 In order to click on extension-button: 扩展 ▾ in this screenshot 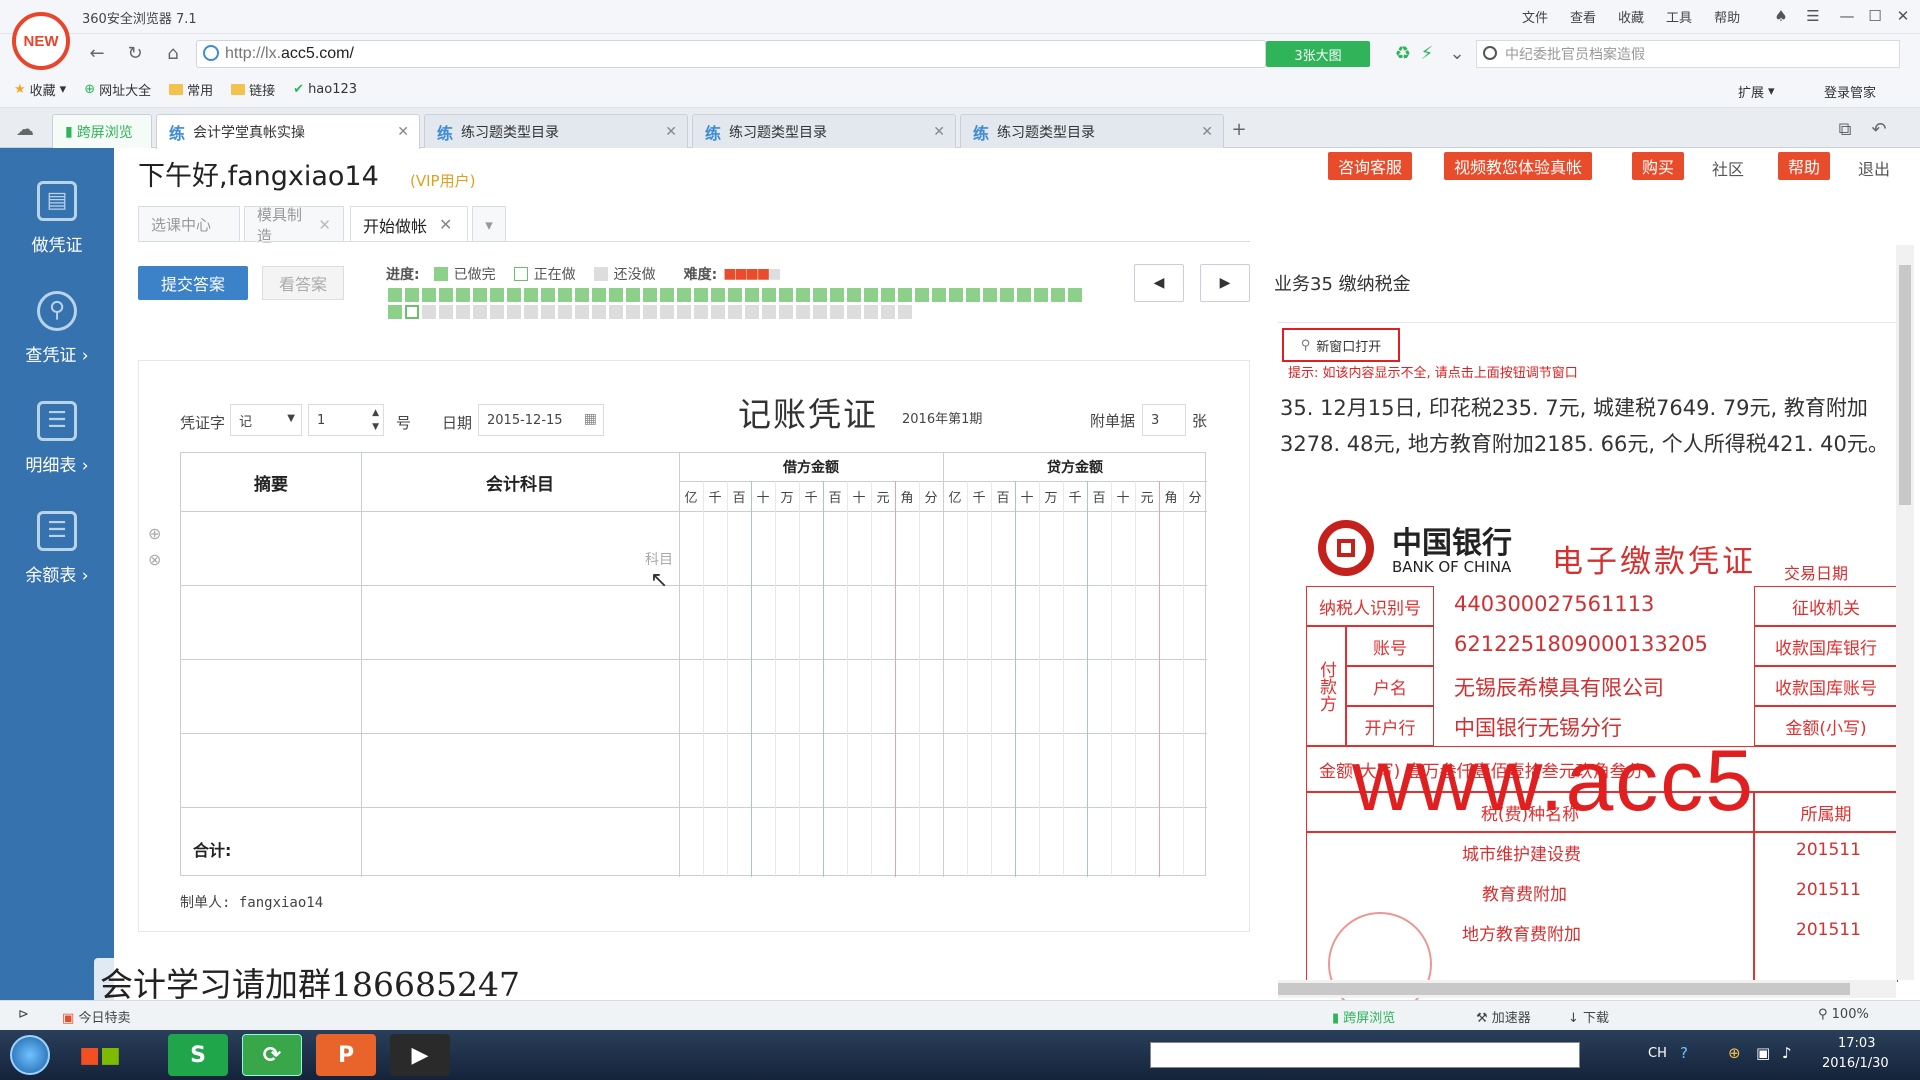, I will do `click(1756, 91)`.